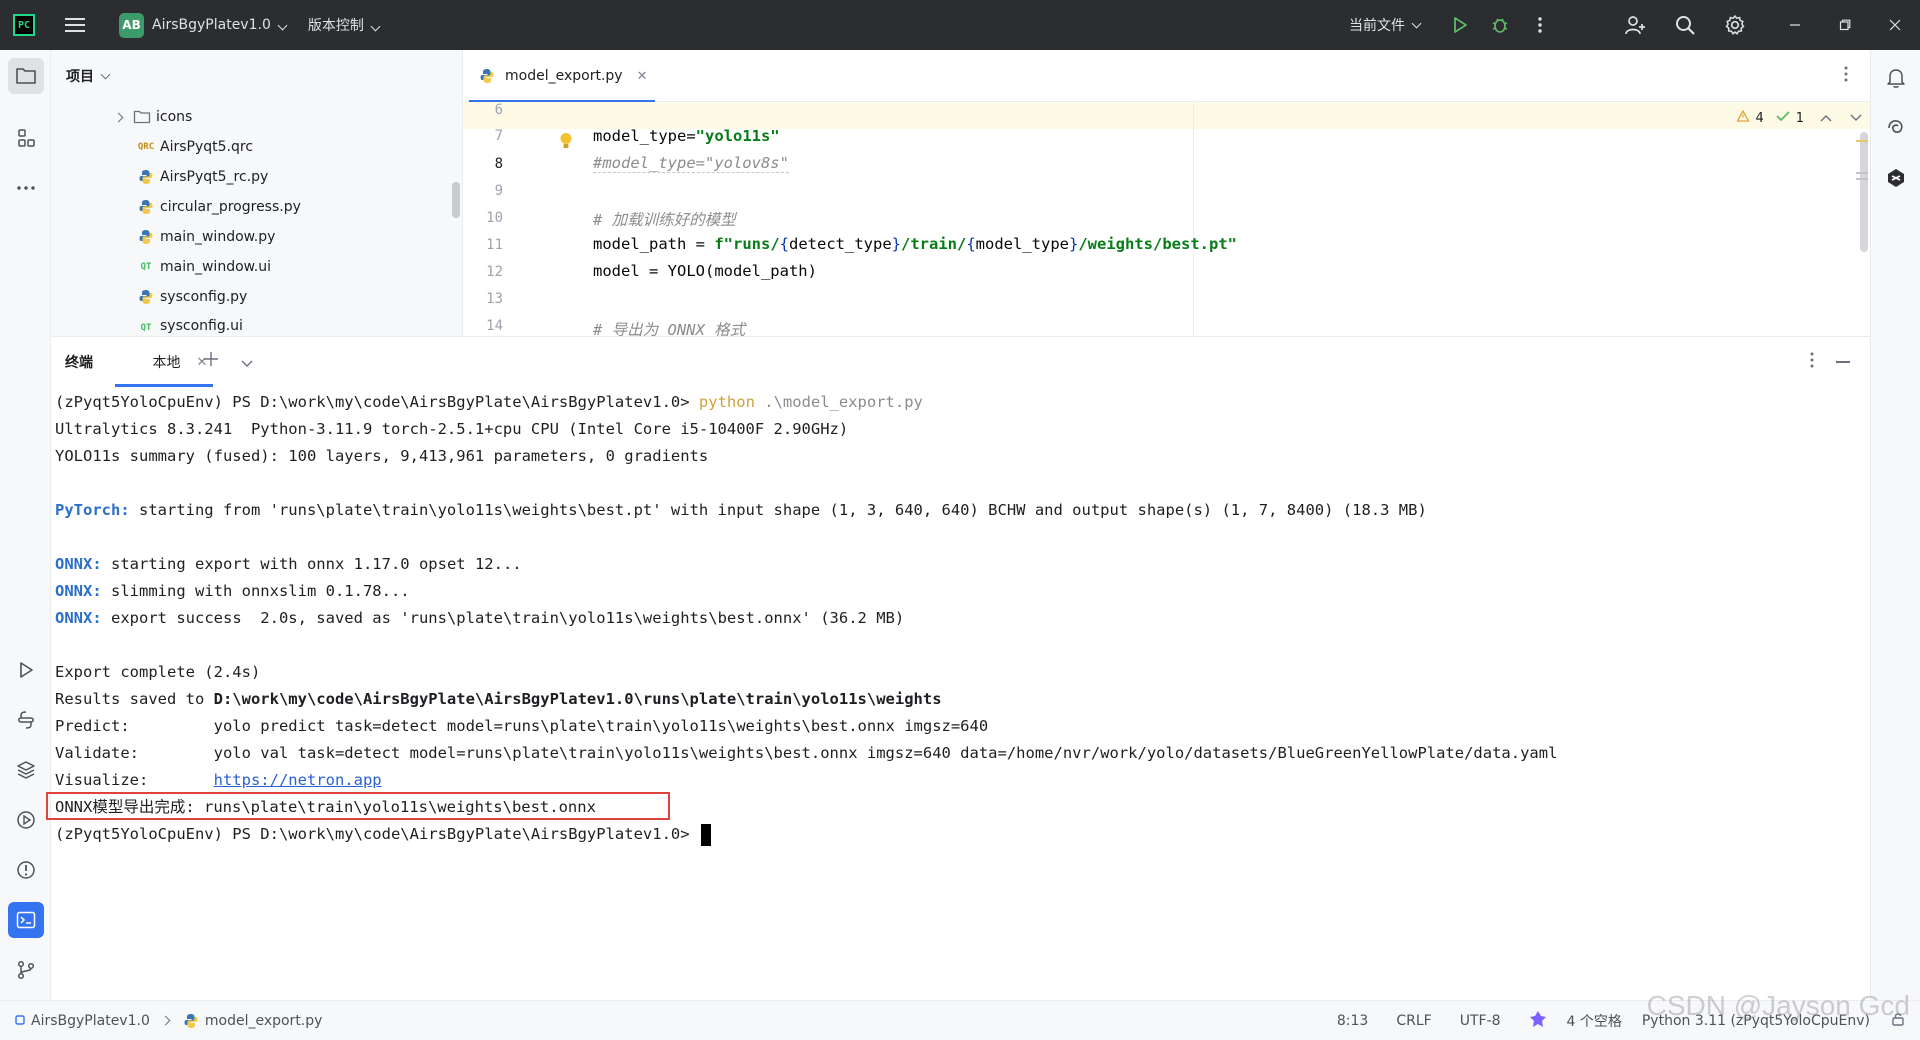  What do you see at coordinates (24, 25) in the screenshot?
I see `pycharm-logo-icon: PC` at bounding box center [24, 25].